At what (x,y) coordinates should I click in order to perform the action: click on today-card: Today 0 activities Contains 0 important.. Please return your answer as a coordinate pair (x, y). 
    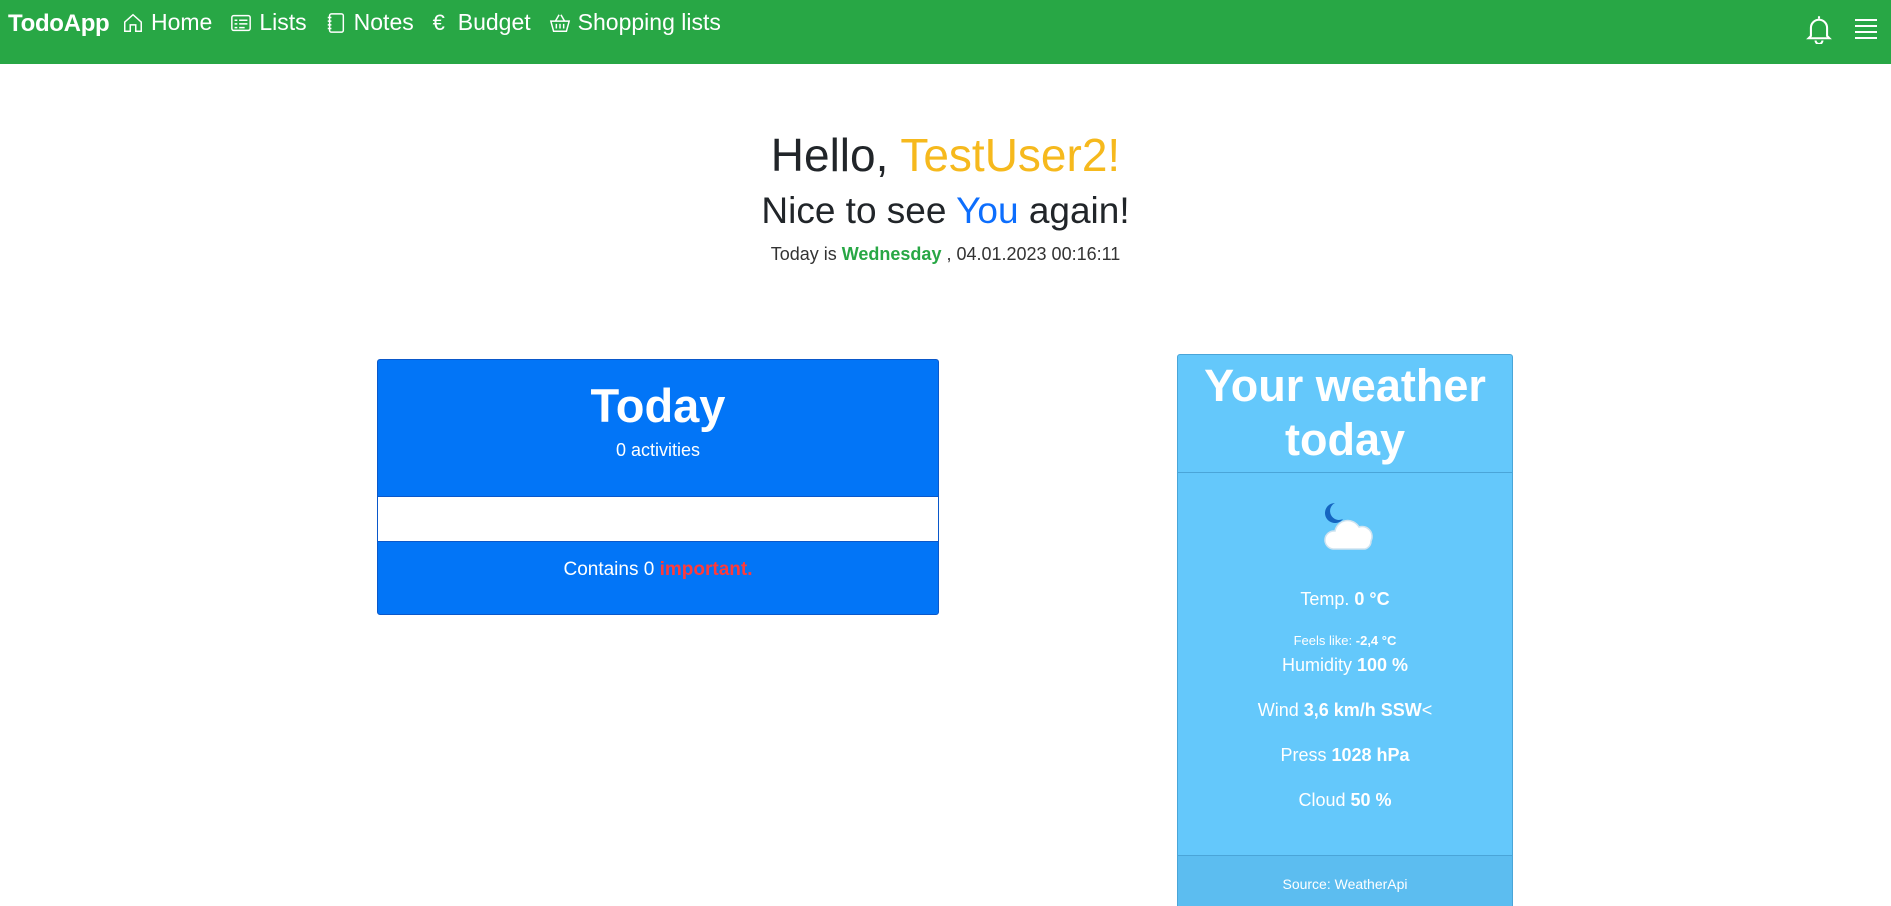
    Looking at the image, I should click on (658, 487).